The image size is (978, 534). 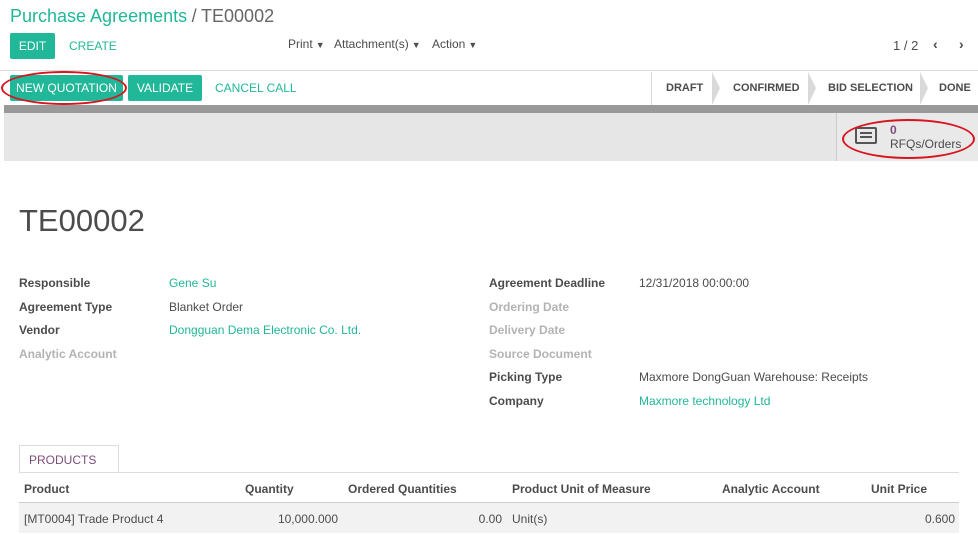 I want to click on action-dropdown: Action ▼, so click(x=454, y=44).